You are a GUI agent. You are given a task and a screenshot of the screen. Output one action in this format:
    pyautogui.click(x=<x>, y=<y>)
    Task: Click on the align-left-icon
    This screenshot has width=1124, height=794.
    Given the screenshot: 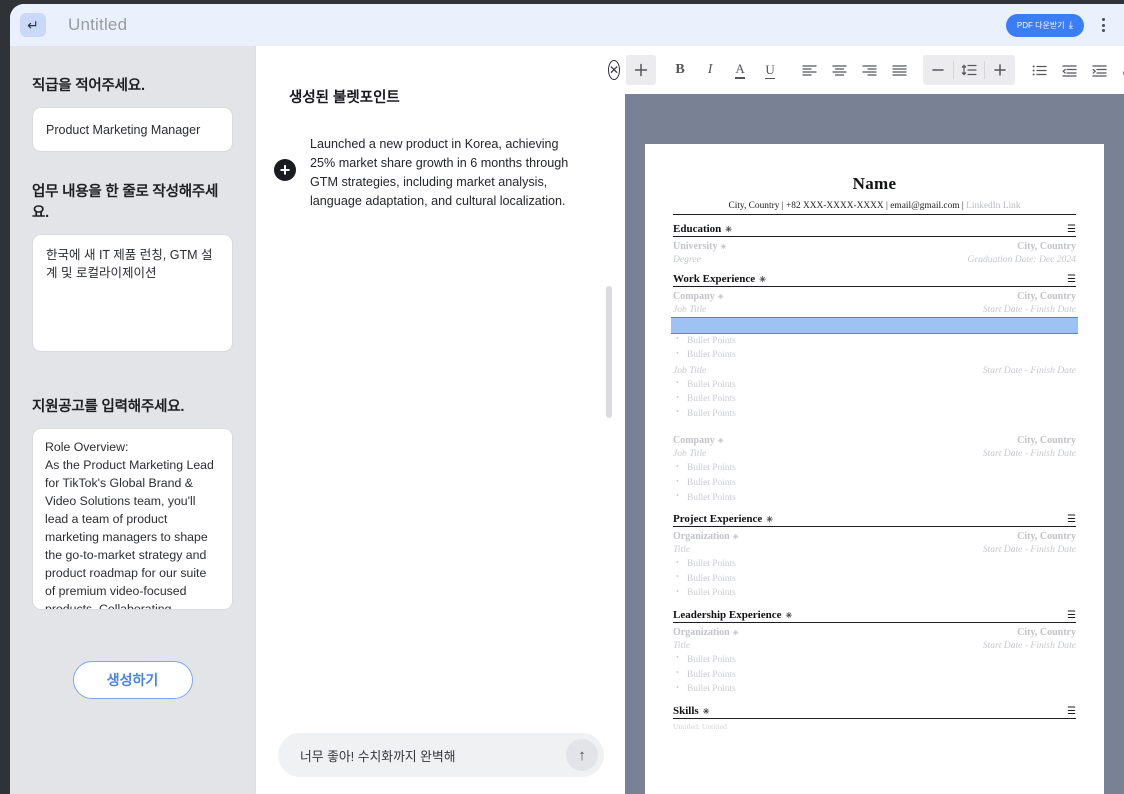 What is the action you would take?
    pyautogui.click(x=809, y=70)
    